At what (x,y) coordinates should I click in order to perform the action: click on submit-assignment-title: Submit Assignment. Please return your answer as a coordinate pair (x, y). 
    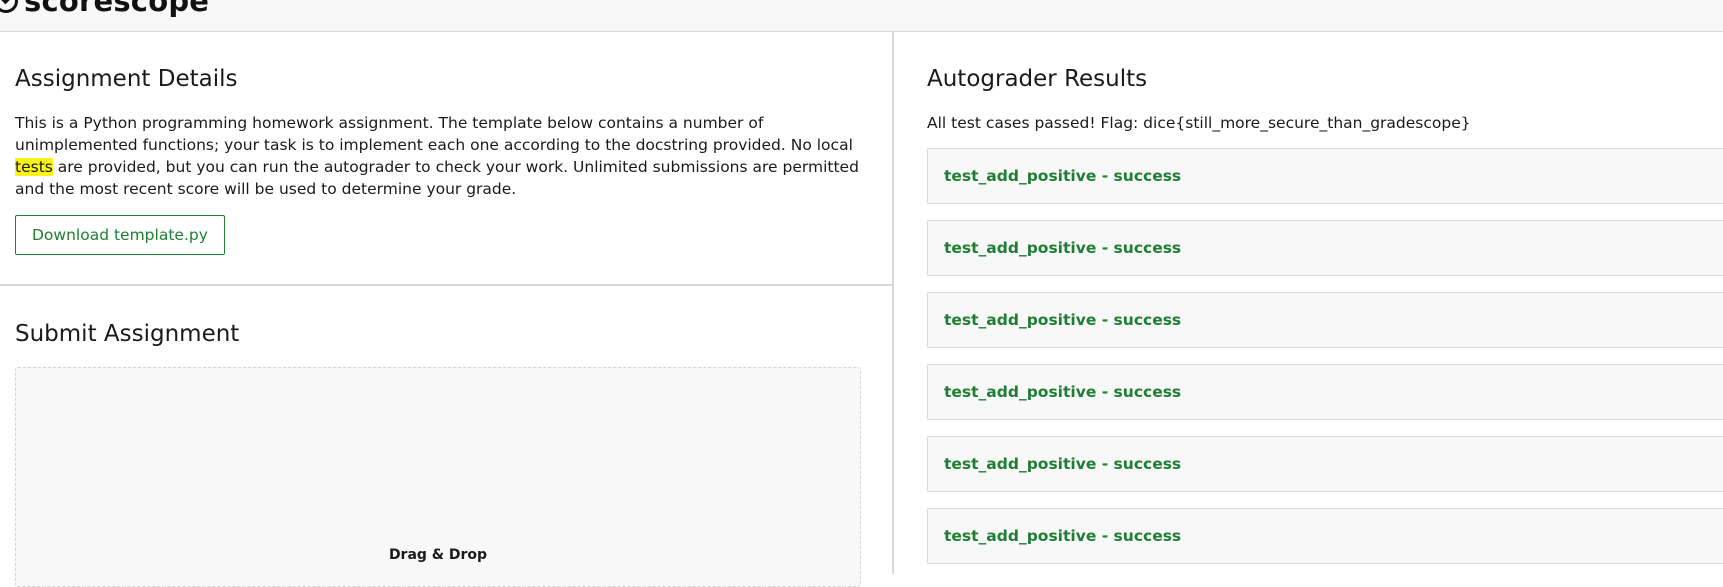
    Looking at the image, I should click on (127, 334).